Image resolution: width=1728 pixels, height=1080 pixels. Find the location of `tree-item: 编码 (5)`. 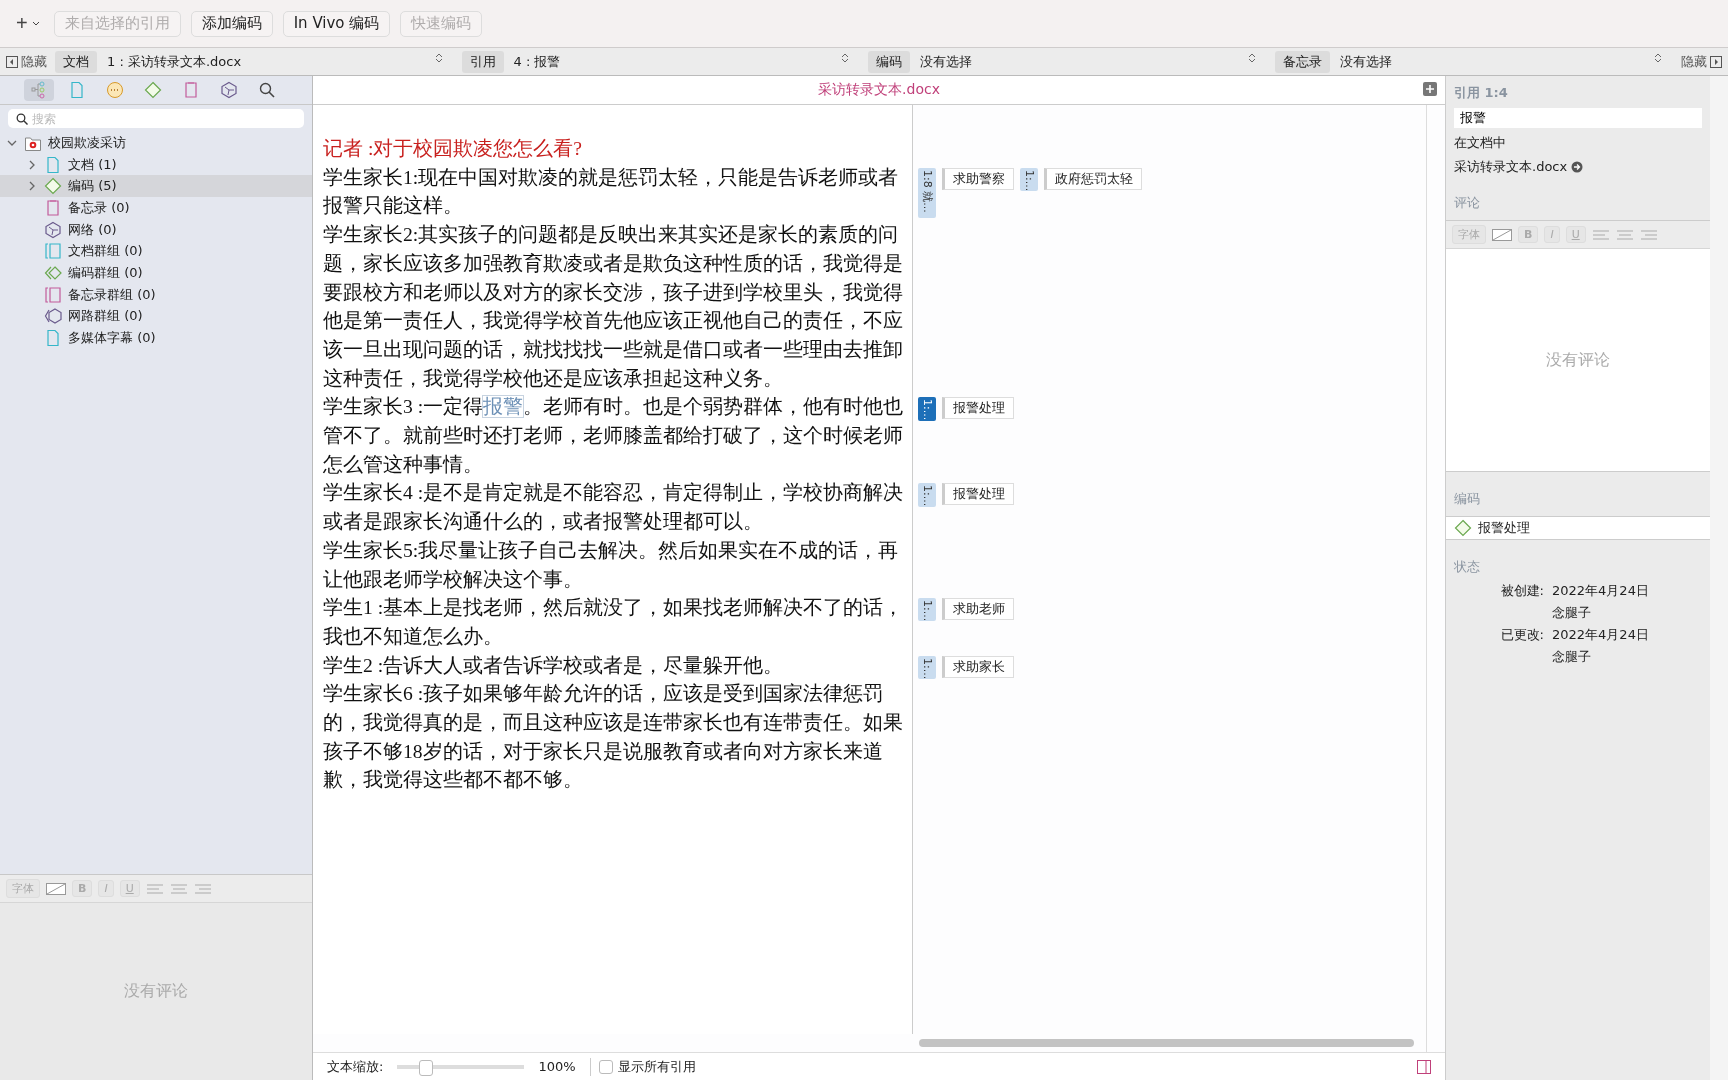

tree-item: 编码 (5) is located at coordinates (156, 186).